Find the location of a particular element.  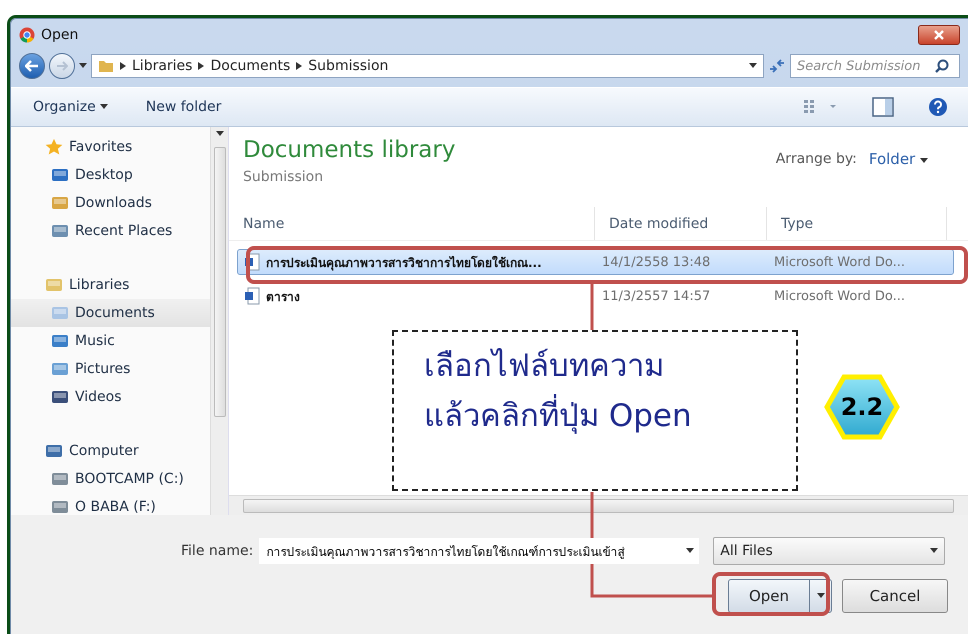

search-field: Search Submission is located at coordinates (875, 66).